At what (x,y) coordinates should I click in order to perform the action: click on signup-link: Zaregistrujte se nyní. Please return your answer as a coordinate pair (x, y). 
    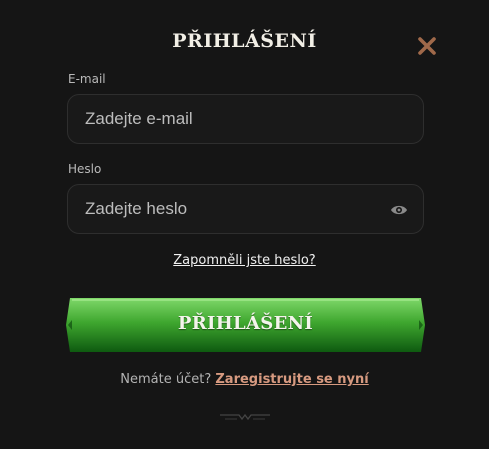
    Looking at the image, I should click on (291, 379).